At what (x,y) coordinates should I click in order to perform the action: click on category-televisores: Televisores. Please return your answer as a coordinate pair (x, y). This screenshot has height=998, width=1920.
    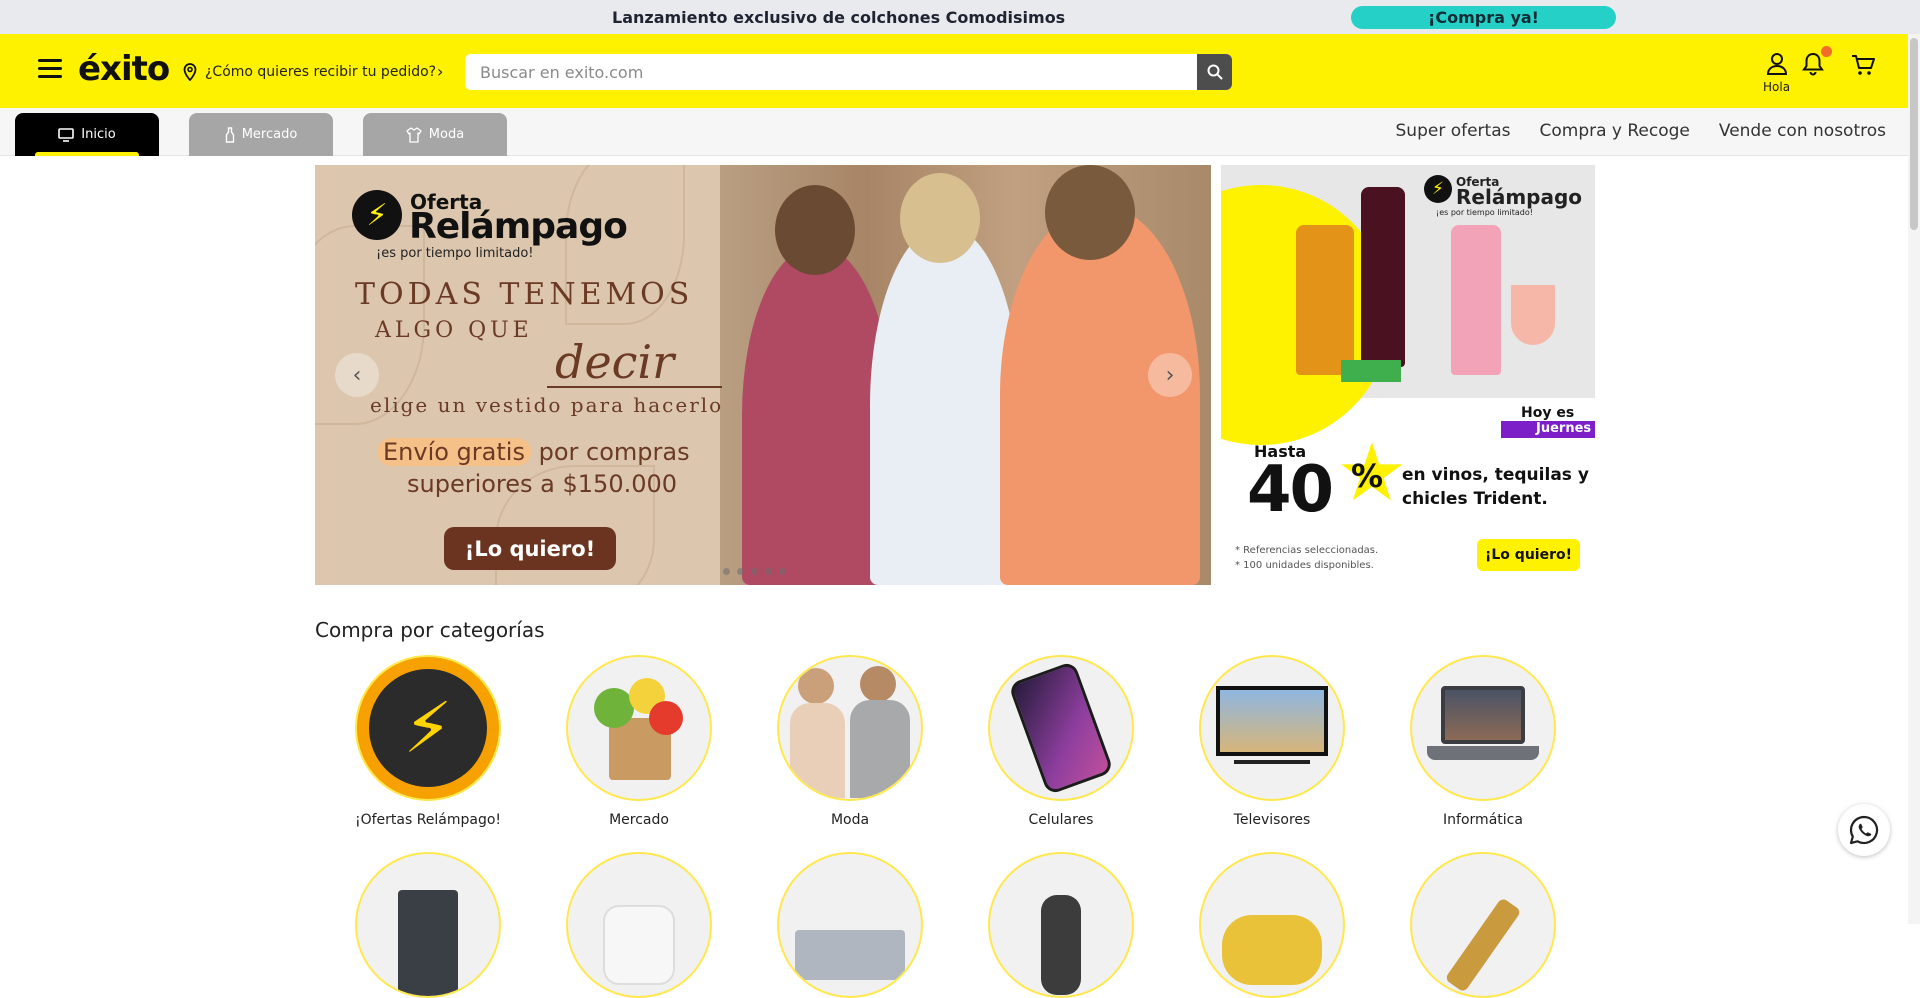
    Looking at the image, I should click on (1272, 741).